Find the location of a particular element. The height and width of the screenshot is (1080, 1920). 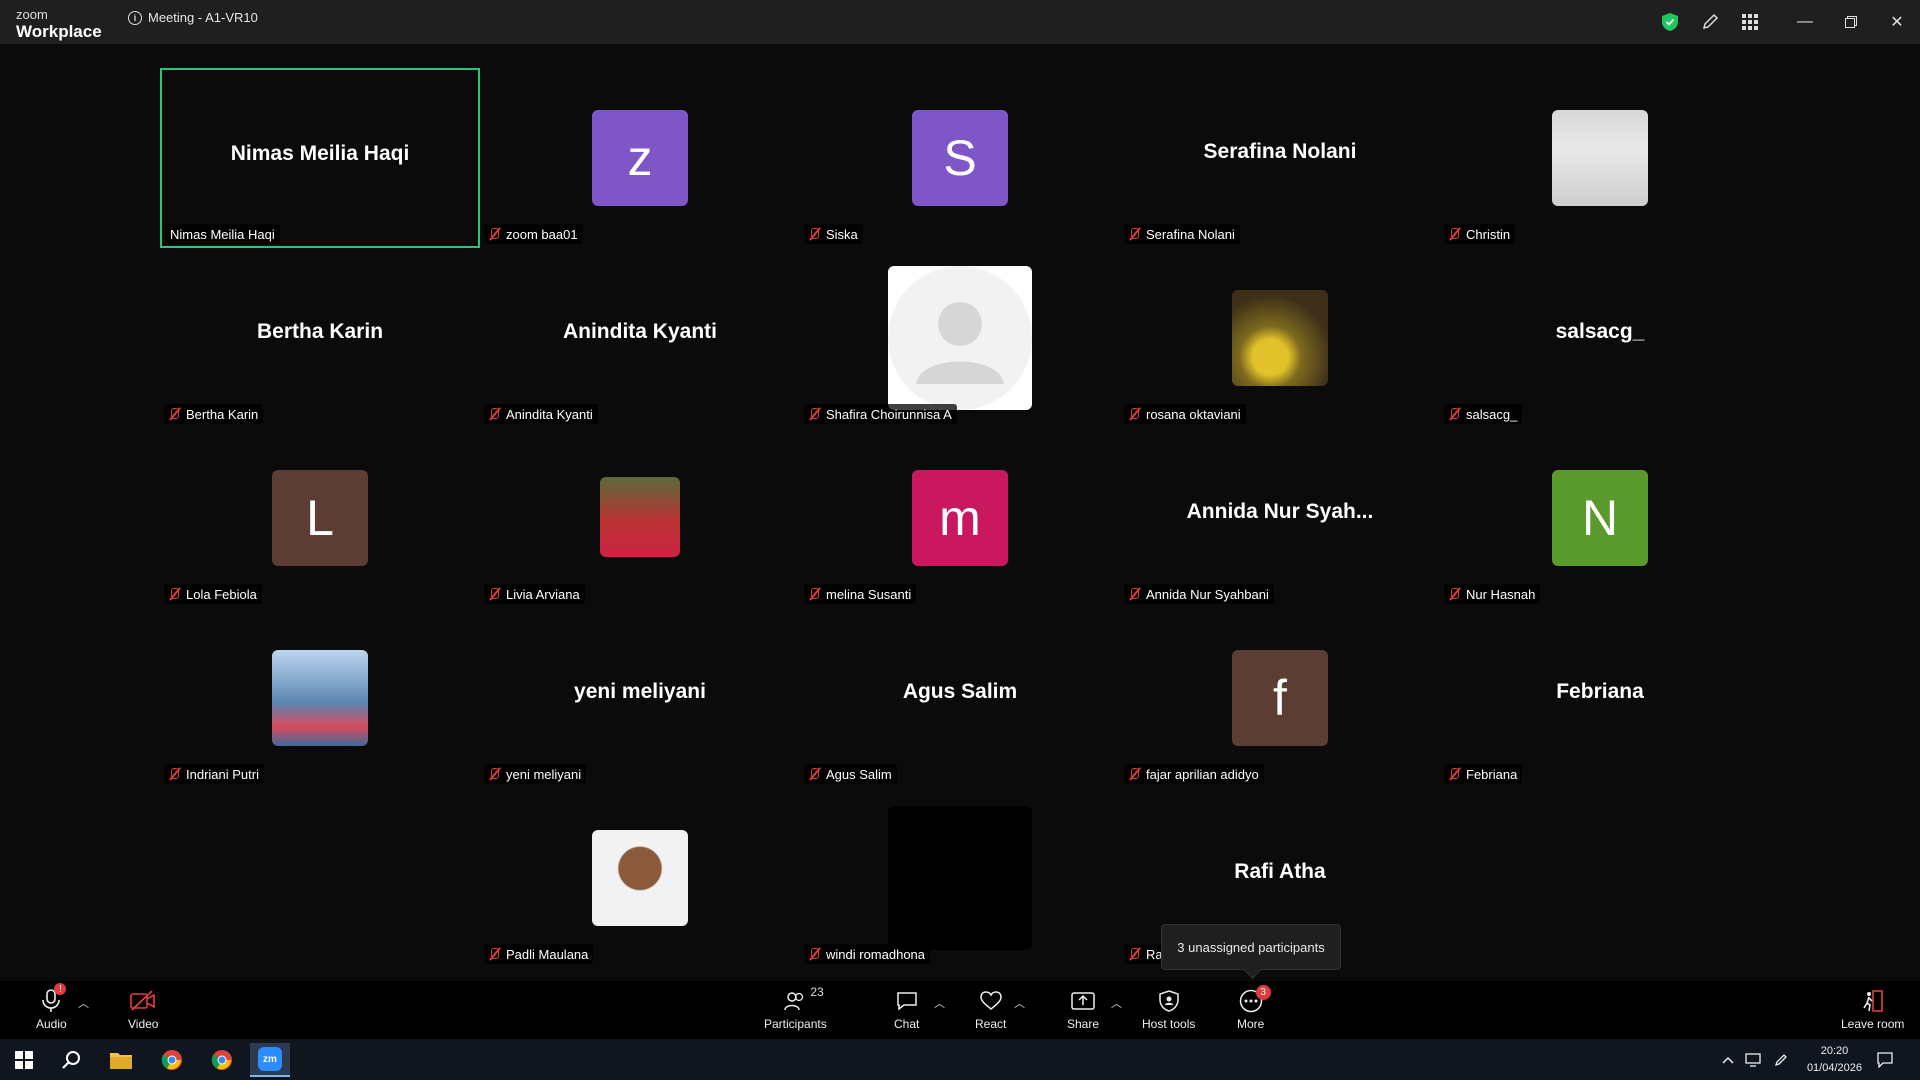

security-shield-icon is located at coordinates (1670, 22).